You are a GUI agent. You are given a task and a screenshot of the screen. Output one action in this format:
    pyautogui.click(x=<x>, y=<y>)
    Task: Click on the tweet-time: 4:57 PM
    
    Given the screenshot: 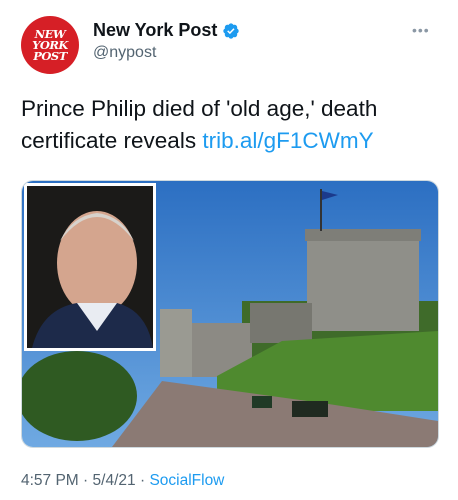 What is the action you would take?
    pyautogui.click(x=50, y=480)
    